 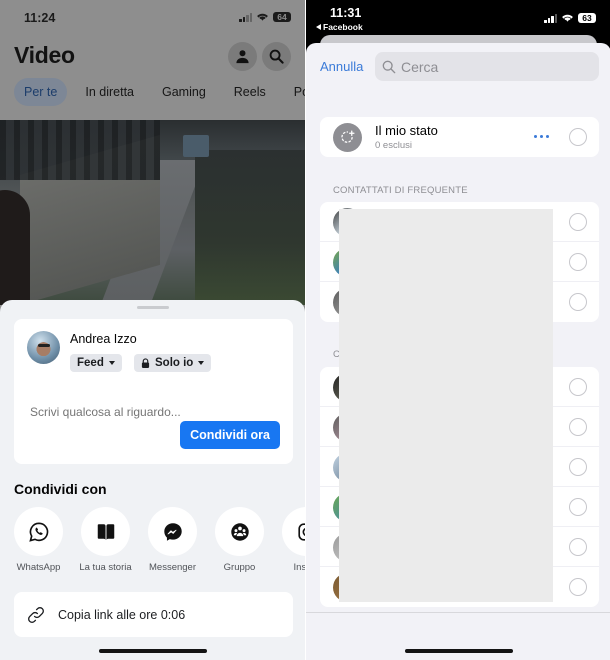 I want to click on my-status-subtitle: 0 esclusi, so click(x=393, y=145).